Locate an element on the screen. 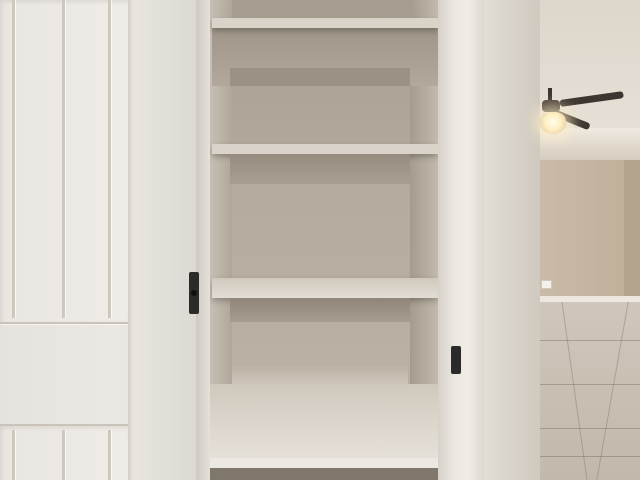 Image resolution: width=640 pixels, height=480 pixels. hallway-wall is located at coordinates (512, 240).